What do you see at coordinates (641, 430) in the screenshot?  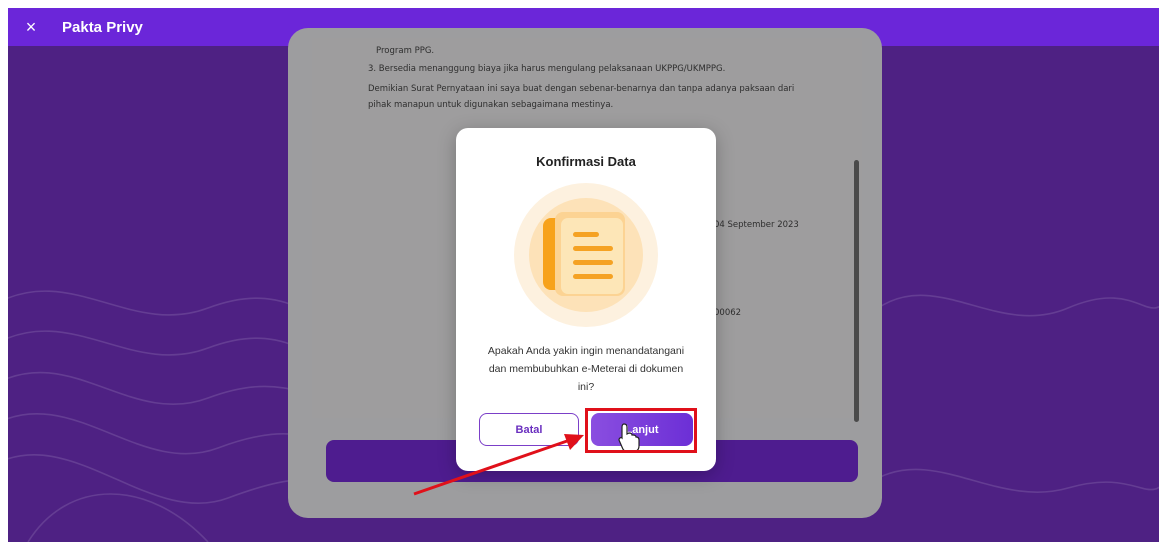 I see `highlight-box` at bounding box center [641, 430].